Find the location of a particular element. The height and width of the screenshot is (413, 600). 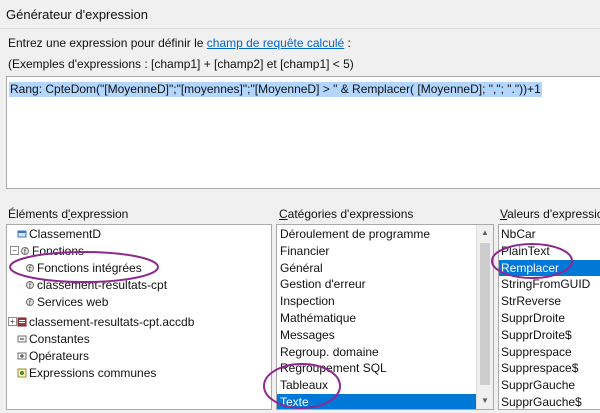

tree-item-fonctions: Fonctions is located at coordinates (58, 251).